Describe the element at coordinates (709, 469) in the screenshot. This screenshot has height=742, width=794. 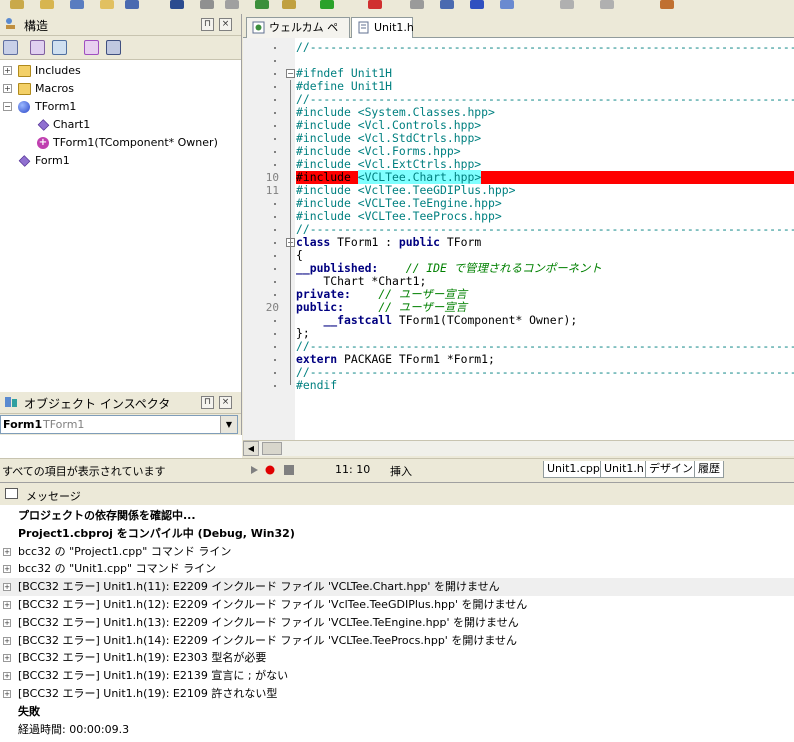
I see `bottom-tab-history: 履歴` at that location.